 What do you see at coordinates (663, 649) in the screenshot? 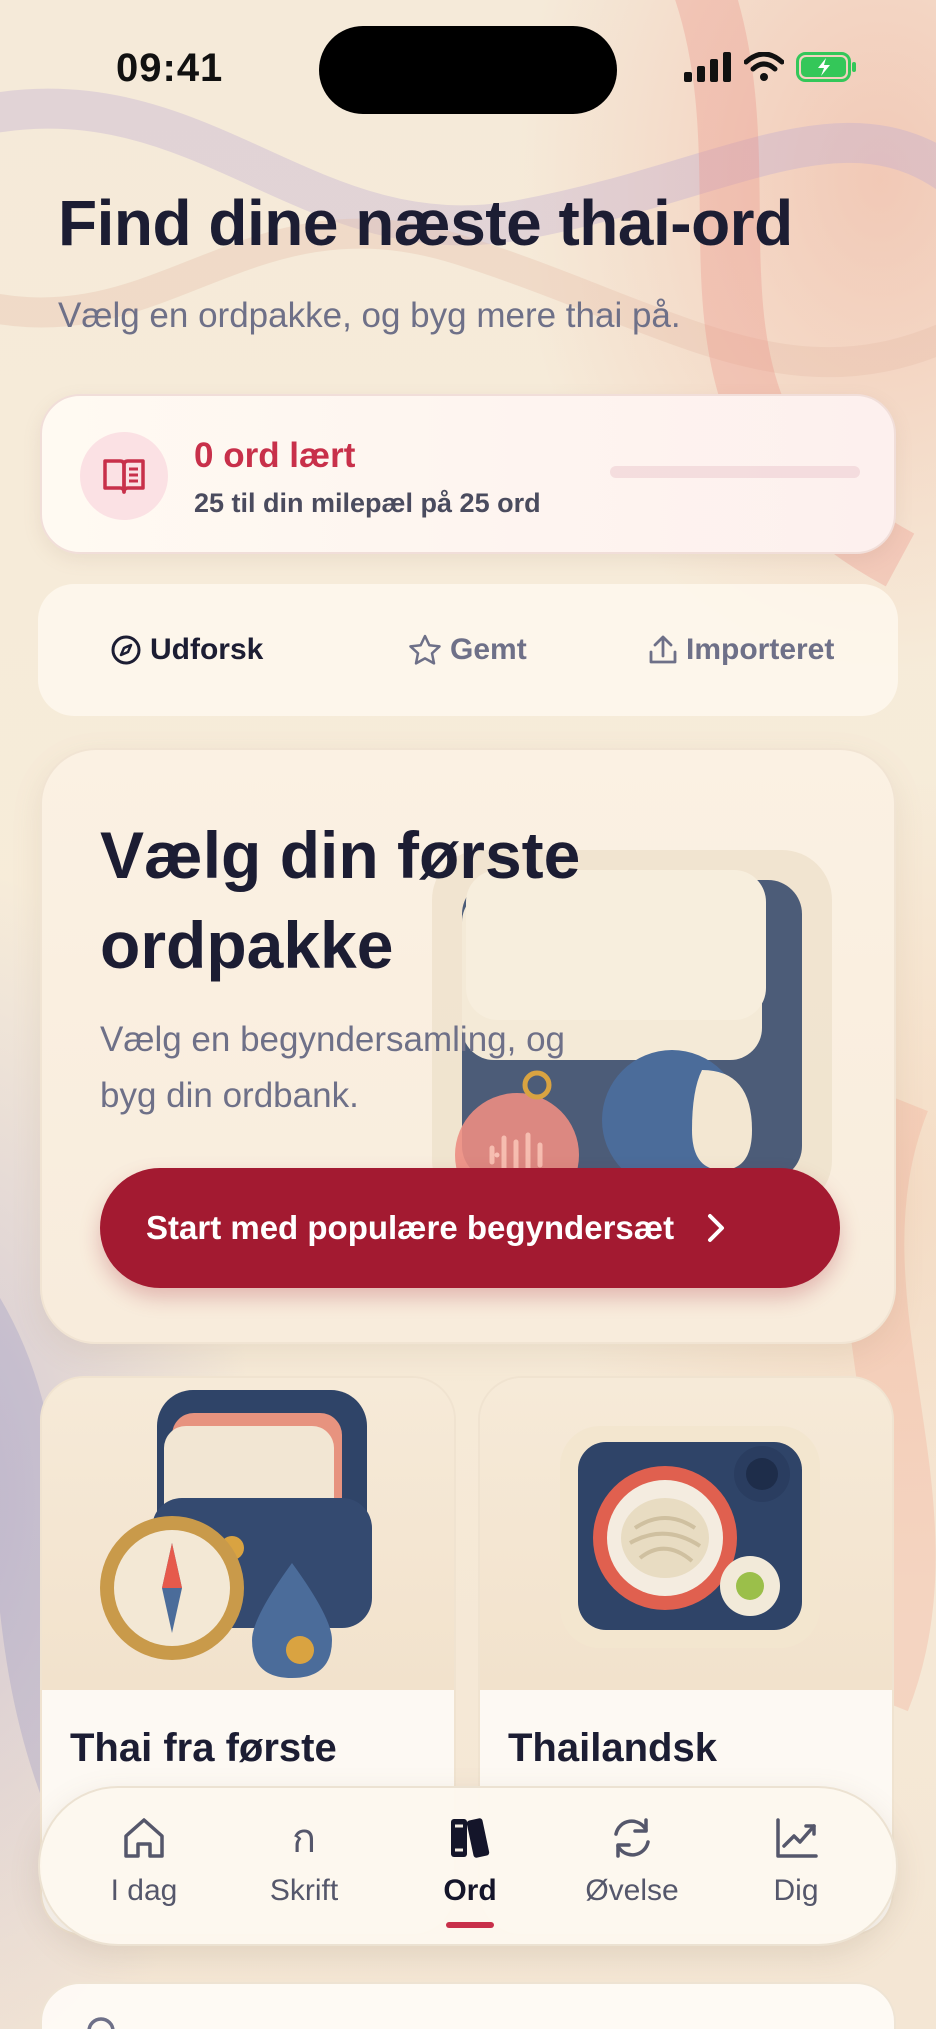
I see `upload-icon` at bounding box center [663, 649].